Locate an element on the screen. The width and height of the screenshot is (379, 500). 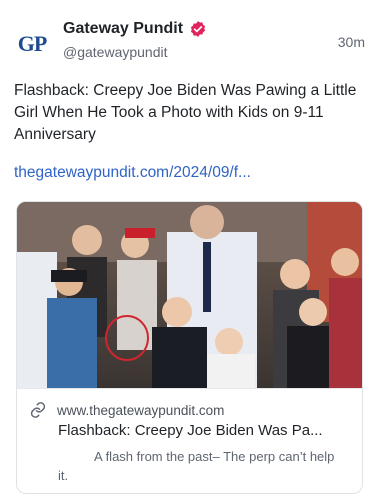
card-domain: www.thegatewaypundit.com is located at coordinates (141, 410).